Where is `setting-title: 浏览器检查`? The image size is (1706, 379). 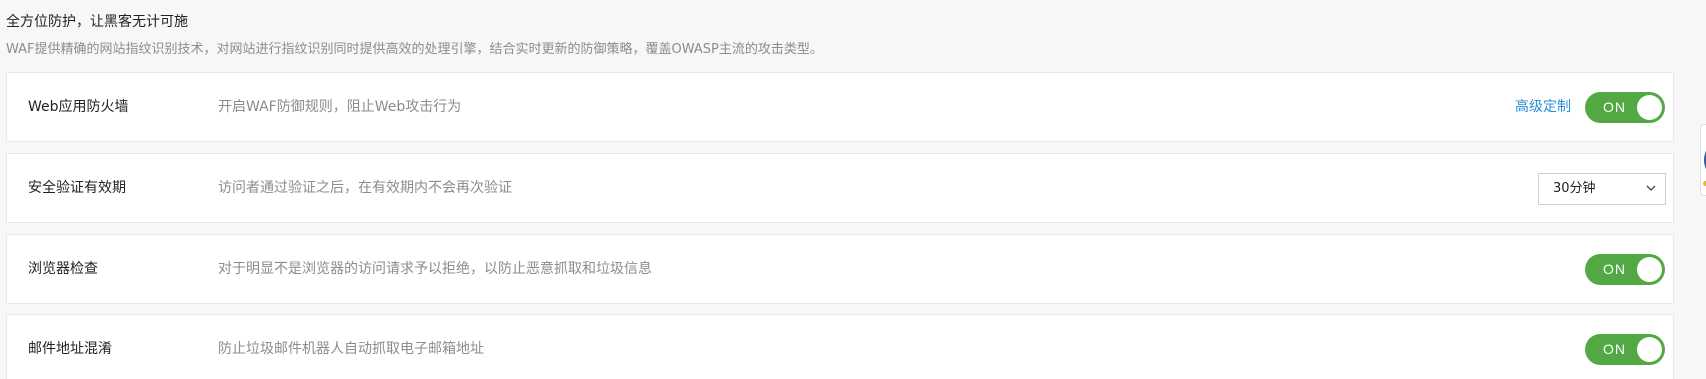
setting-title: 浏览器检查 is located at coordinates (63, 269).